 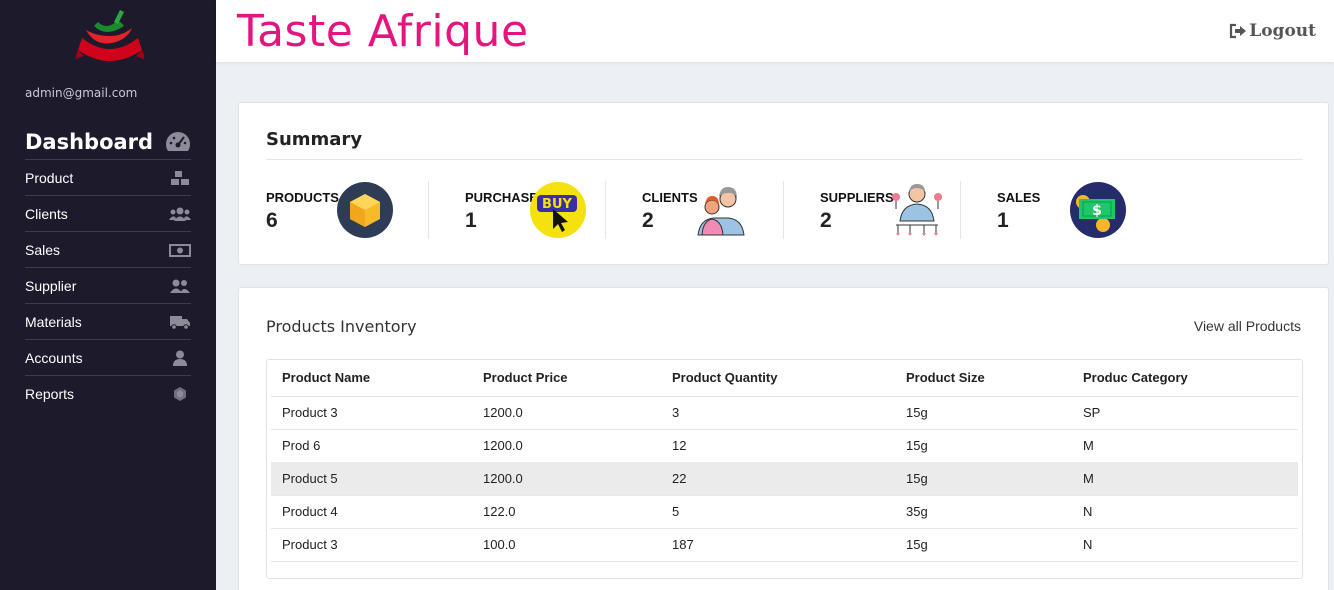 I want to click on table-row: Product 5 1200.0 22 15g M, so click(x=784, y=479).